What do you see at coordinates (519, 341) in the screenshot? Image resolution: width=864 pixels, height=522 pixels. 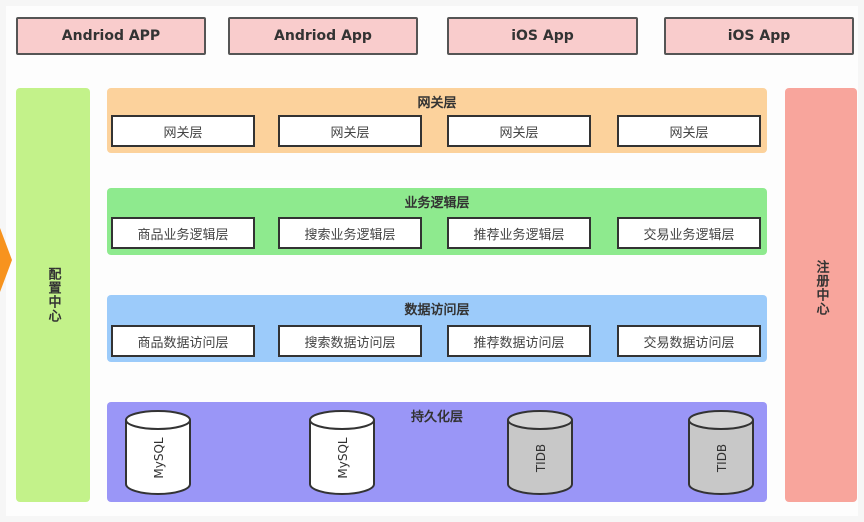 I see `data-access-box: 推荐数据访问层` at bounding box center [519, 341].